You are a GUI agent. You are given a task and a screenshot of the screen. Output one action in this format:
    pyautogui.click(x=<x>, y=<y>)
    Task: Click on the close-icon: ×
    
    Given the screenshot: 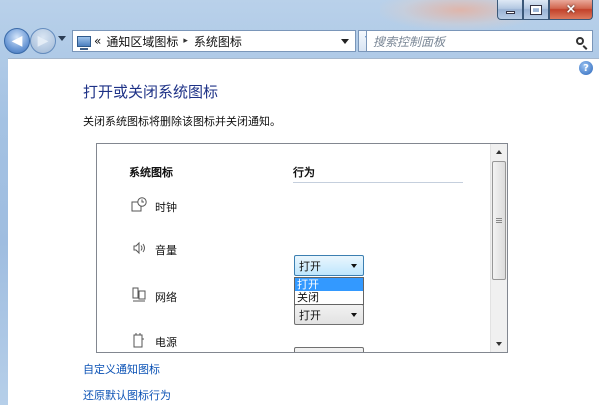 What is the action you would take?
    pyautogui.click(x=571, y=9)
    